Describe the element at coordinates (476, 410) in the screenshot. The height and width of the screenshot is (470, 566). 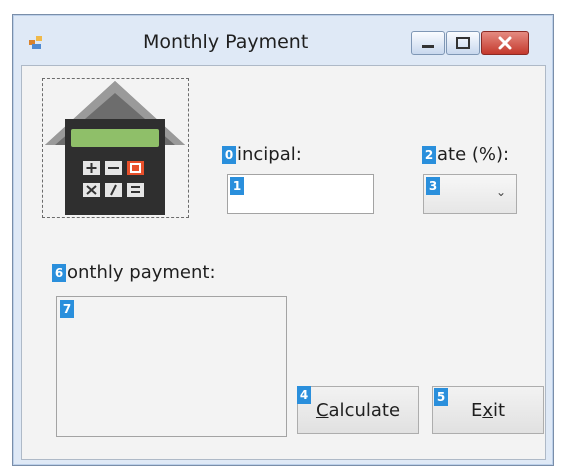
I see `exit-label-pre: E` at that location.